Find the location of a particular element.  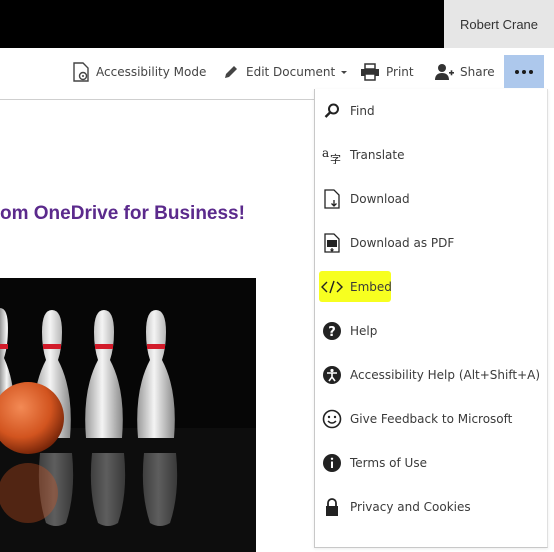

menu-item-label: Give Feedback to Microsoft is located at coordinates (431, 419).